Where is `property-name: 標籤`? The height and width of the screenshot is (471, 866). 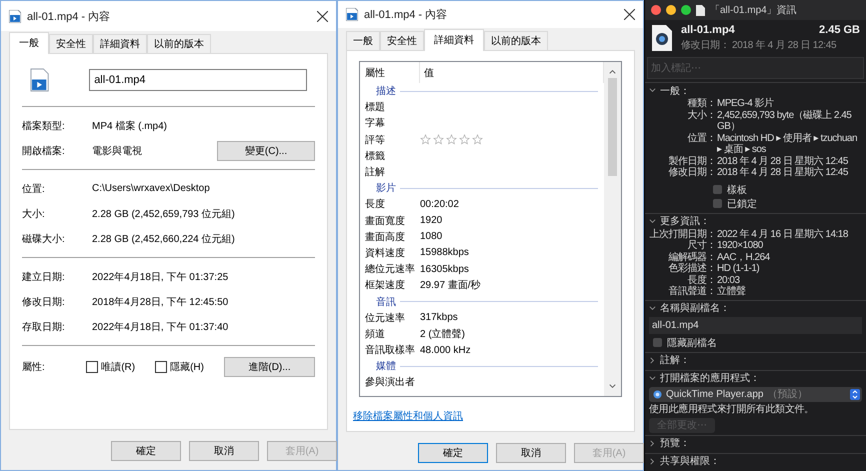
property-name: 標籤 is located at coordinates (375, 156).